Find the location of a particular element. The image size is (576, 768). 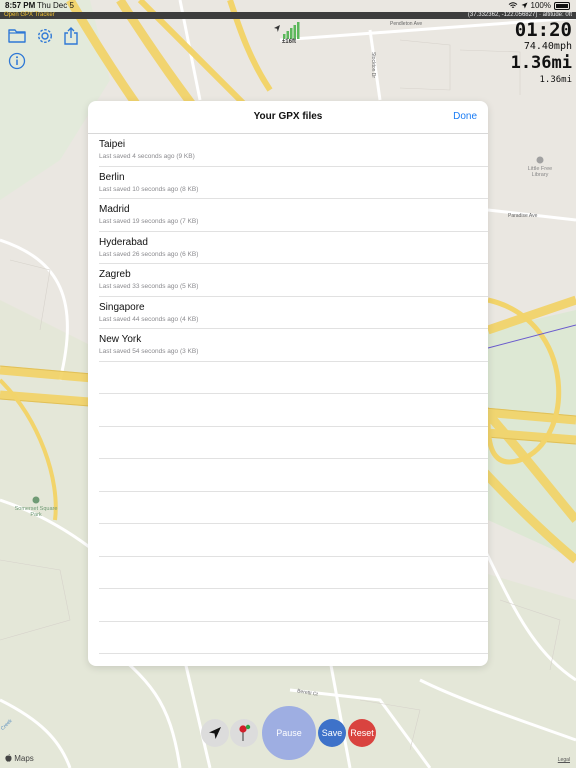

poi-label: Somerset Square Park is located at coordinates (36, 512).